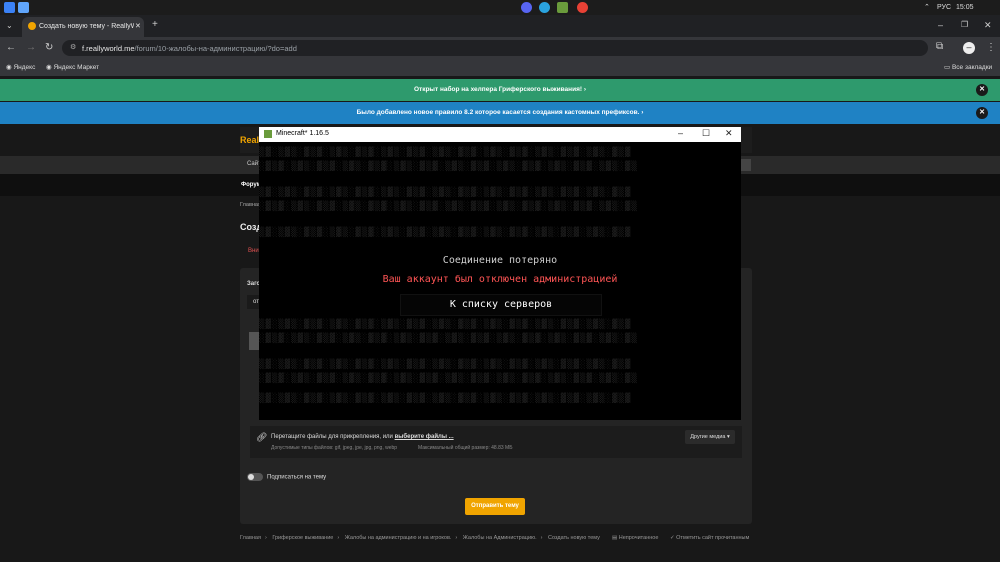 The height and width of the screenshot is (562, 1000). I want to click on breadcrumb: Главная, so click(250, 205).